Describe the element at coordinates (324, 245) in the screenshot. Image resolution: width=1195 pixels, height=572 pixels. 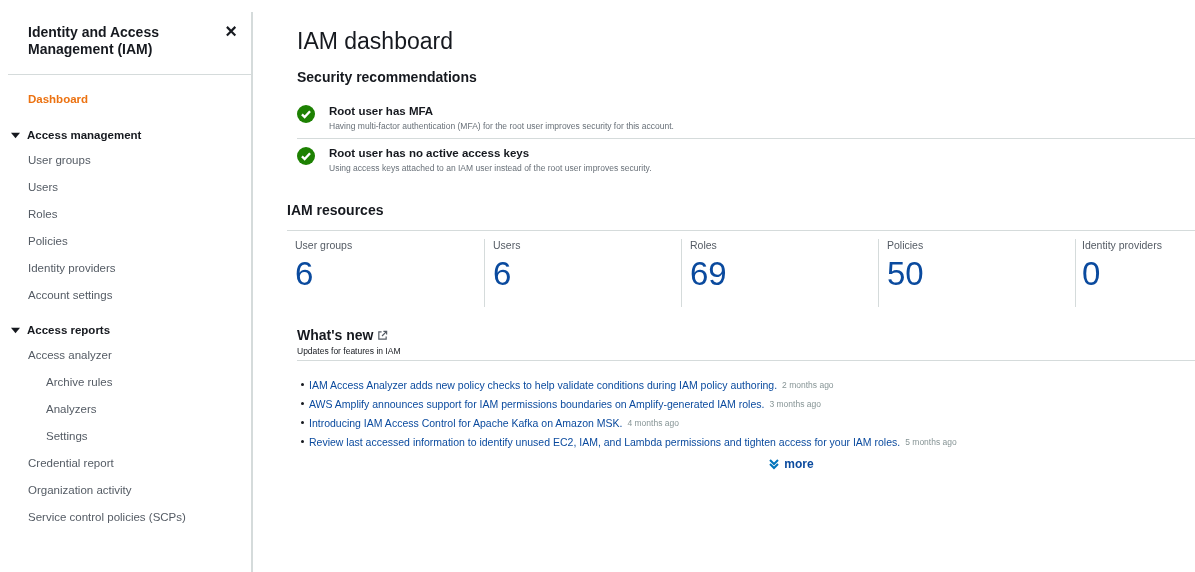
I see `resource-label: User groups` at that location.